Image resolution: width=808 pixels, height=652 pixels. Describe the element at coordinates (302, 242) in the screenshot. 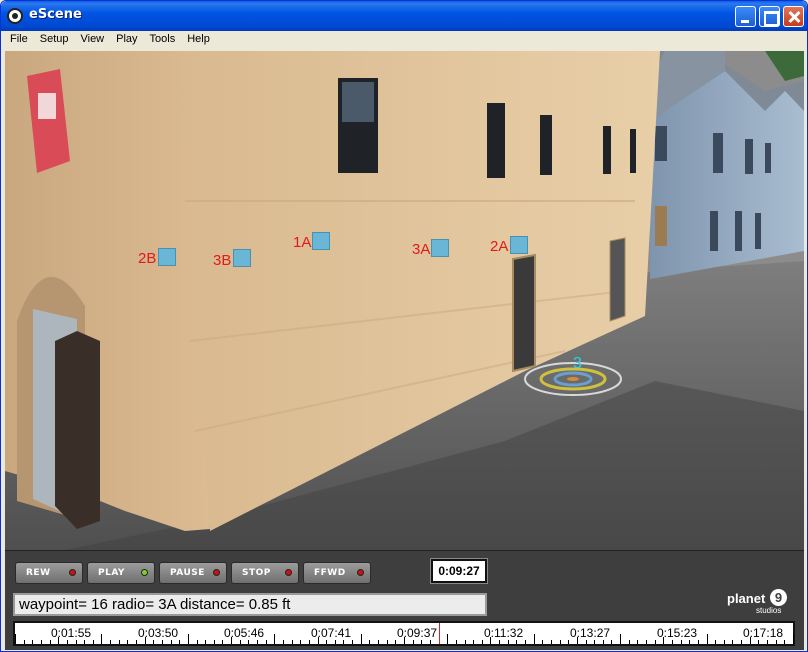

I see `marker-1a-label: 1A` at that location.